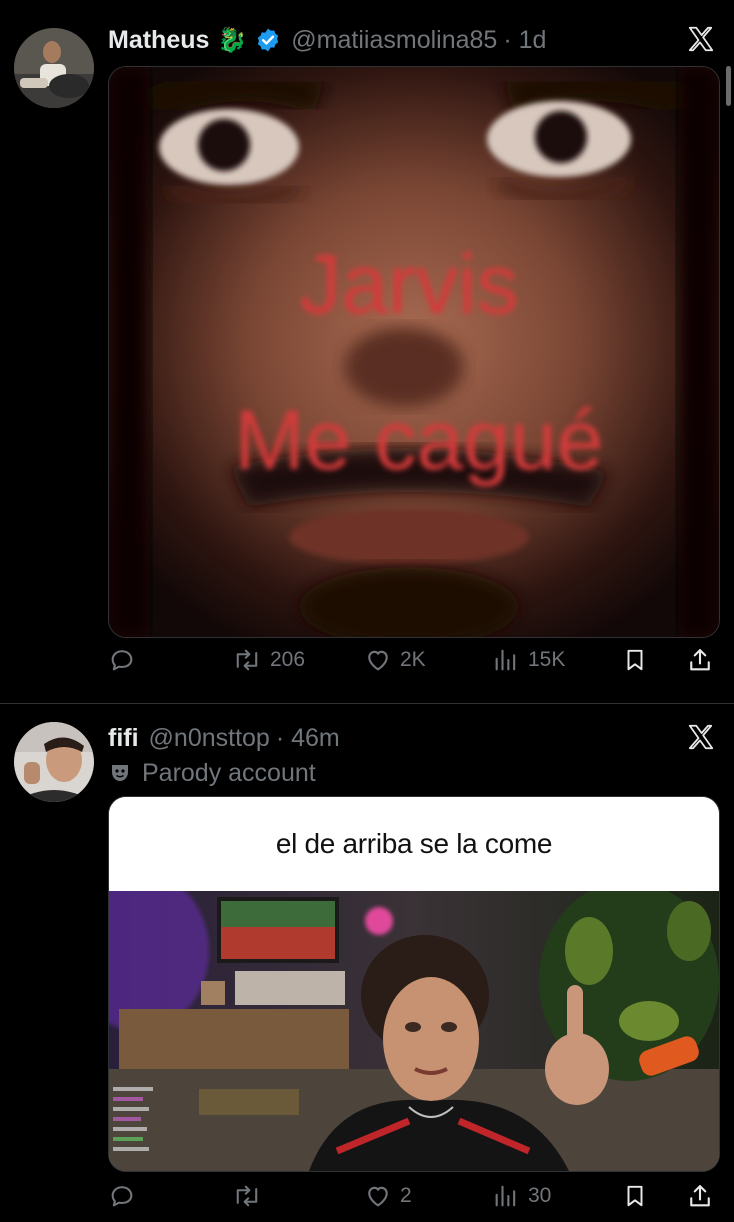 The height and width of the screenshot is (1222, 734). I want to click on meme-caption: el de arriba se la come, so click(414, 843).